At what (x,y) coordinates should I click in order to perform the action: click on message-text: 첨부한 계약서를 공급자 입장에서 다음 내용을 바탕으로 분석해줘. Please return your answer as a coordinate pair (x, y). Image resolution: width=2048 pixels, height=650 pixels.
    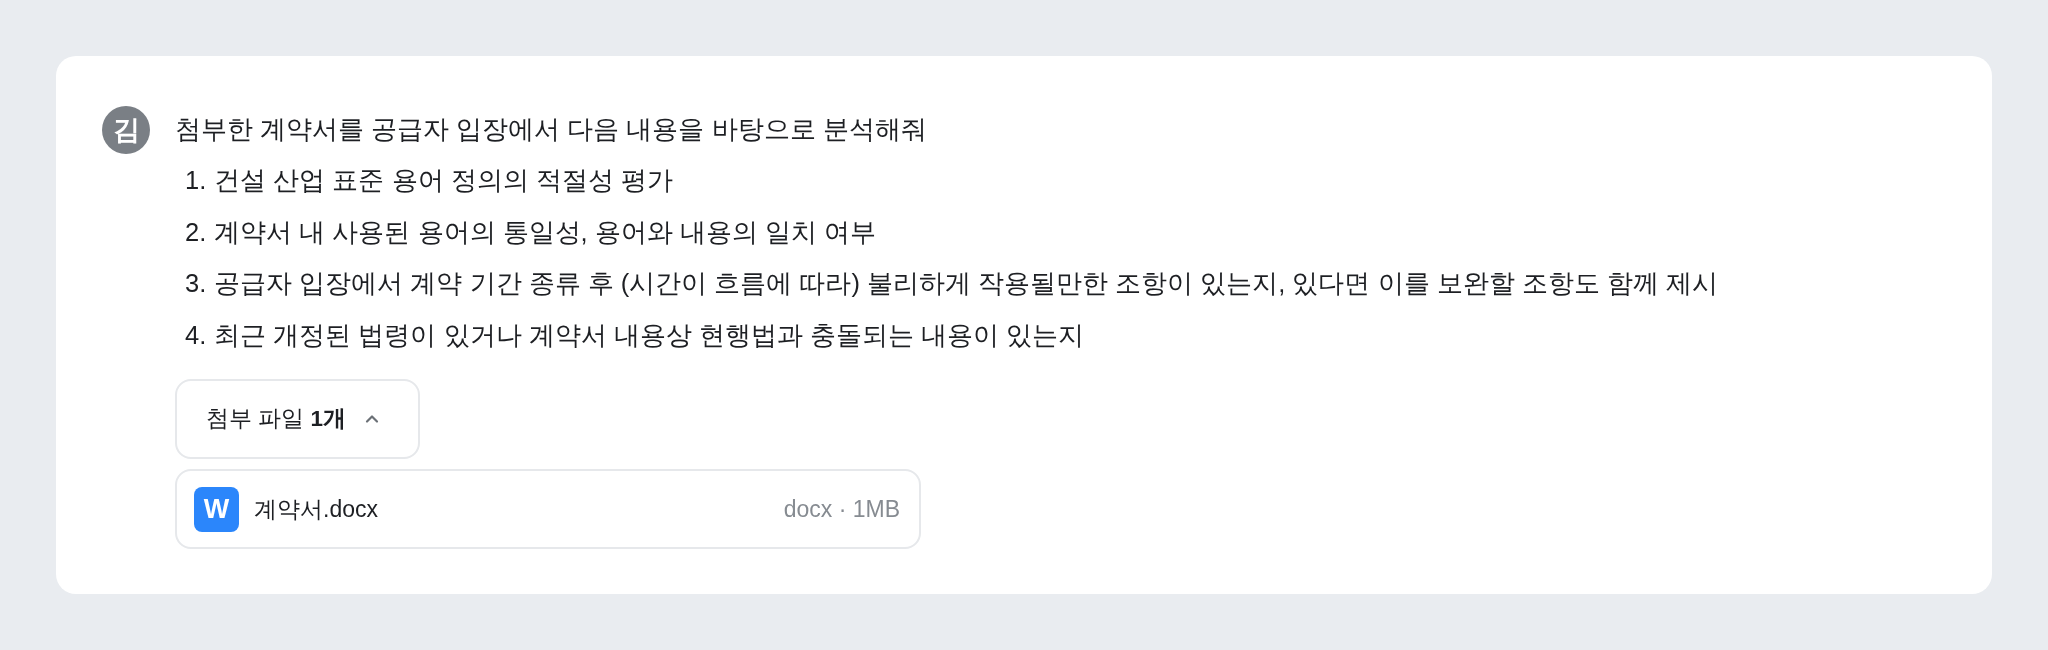
    Looking at the image, I should click on (551, 129).